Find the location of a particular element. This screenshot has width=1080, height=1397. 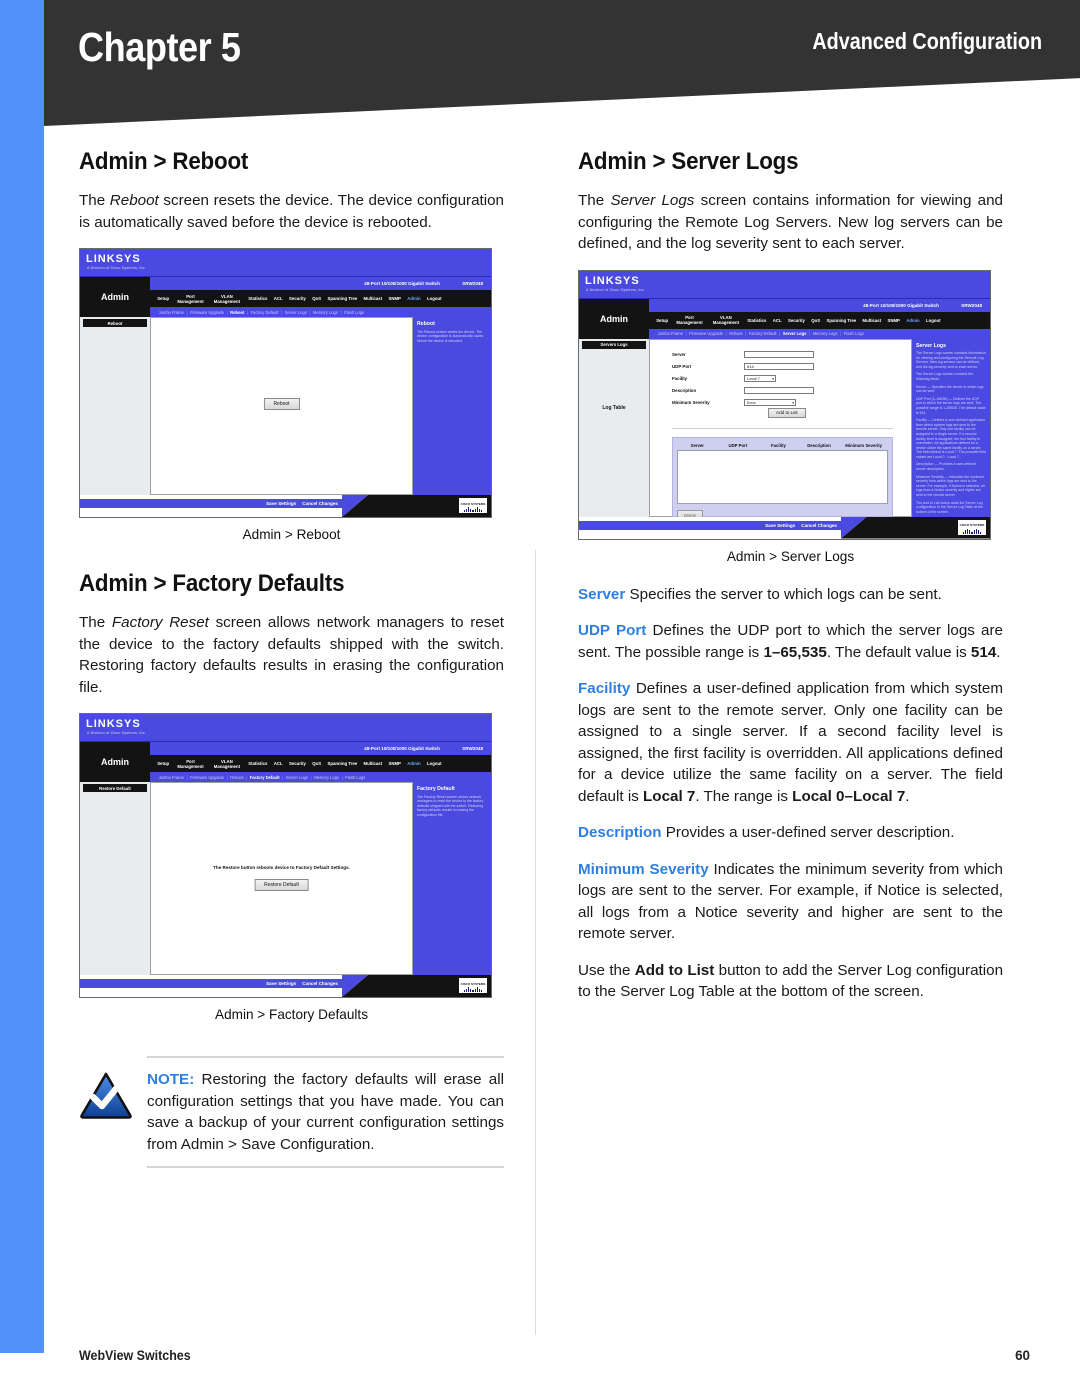

footer-product-name: WebView Switches is located at coordinates (135, 1355).